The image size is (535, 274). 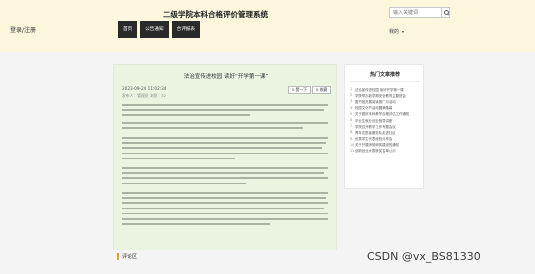 What do you see at coordinates (226, 77) in the screenshot?
I see `article-title: 法治宣传进校园 读好“开学第一课”` at bounding box center [226, 77].